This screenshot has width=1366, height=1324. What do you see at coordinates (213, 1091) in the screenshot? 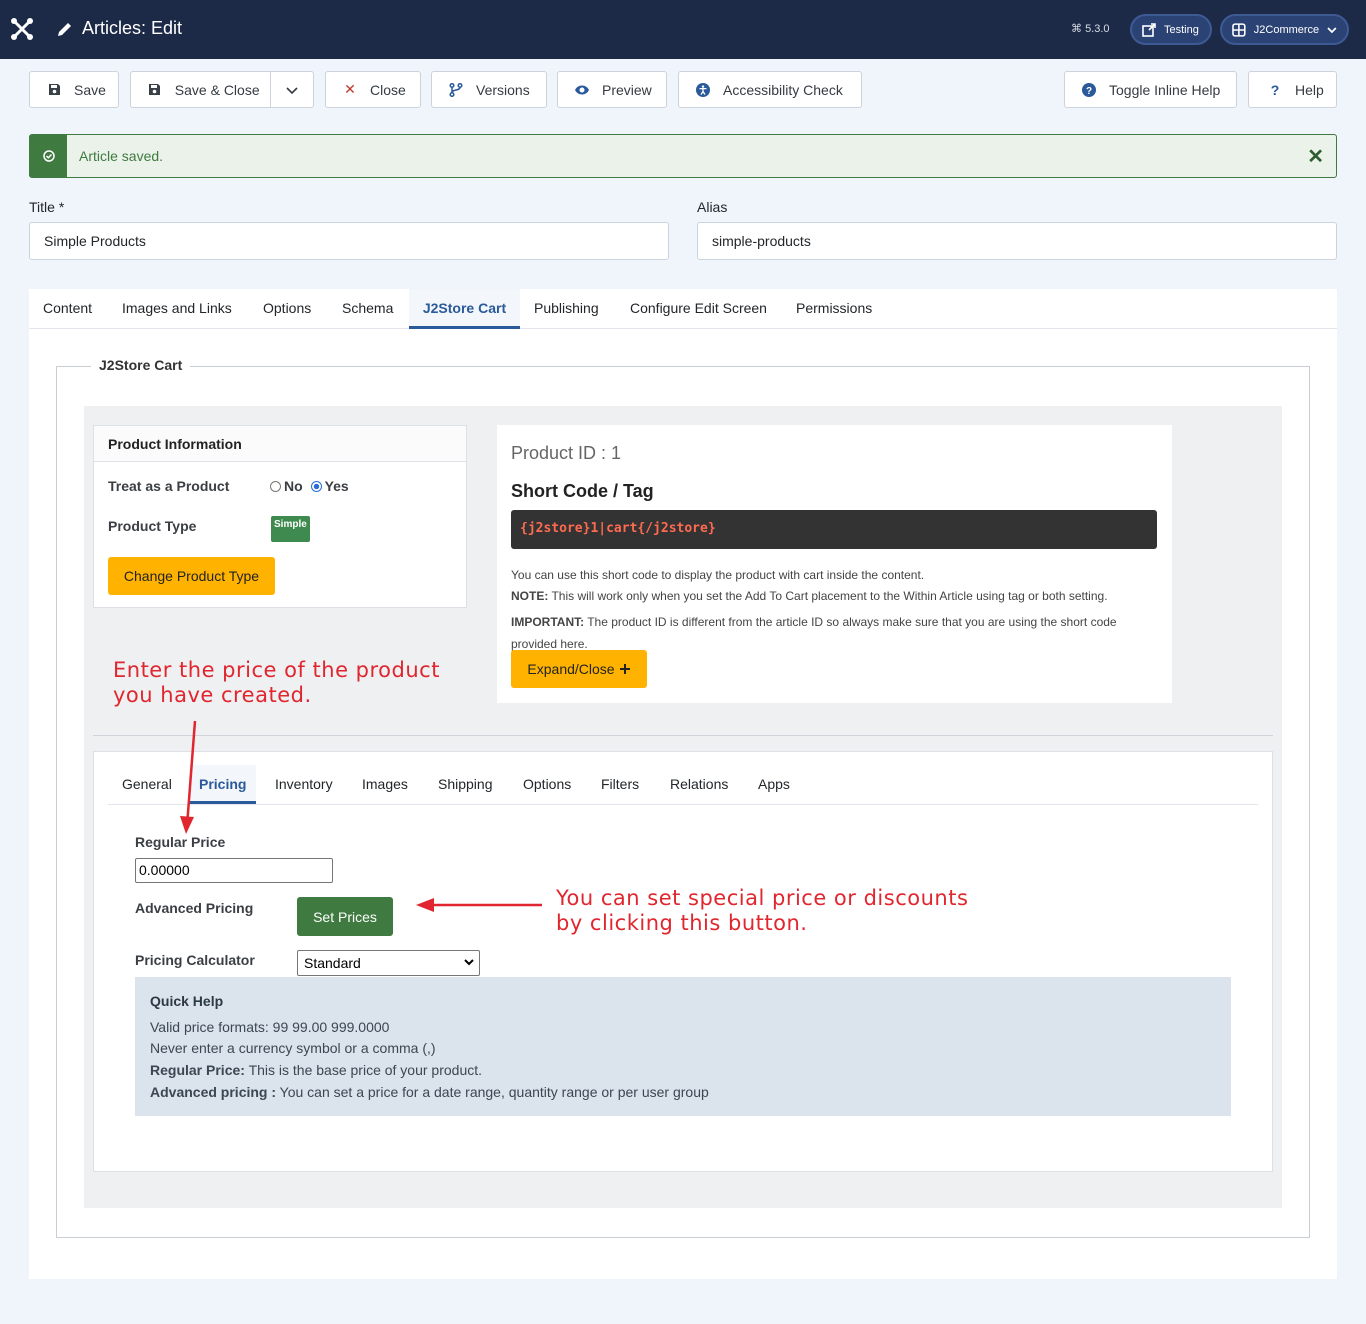
I see `quick-help-label: Advanced pricing :` at bounding box center [213, 1091].